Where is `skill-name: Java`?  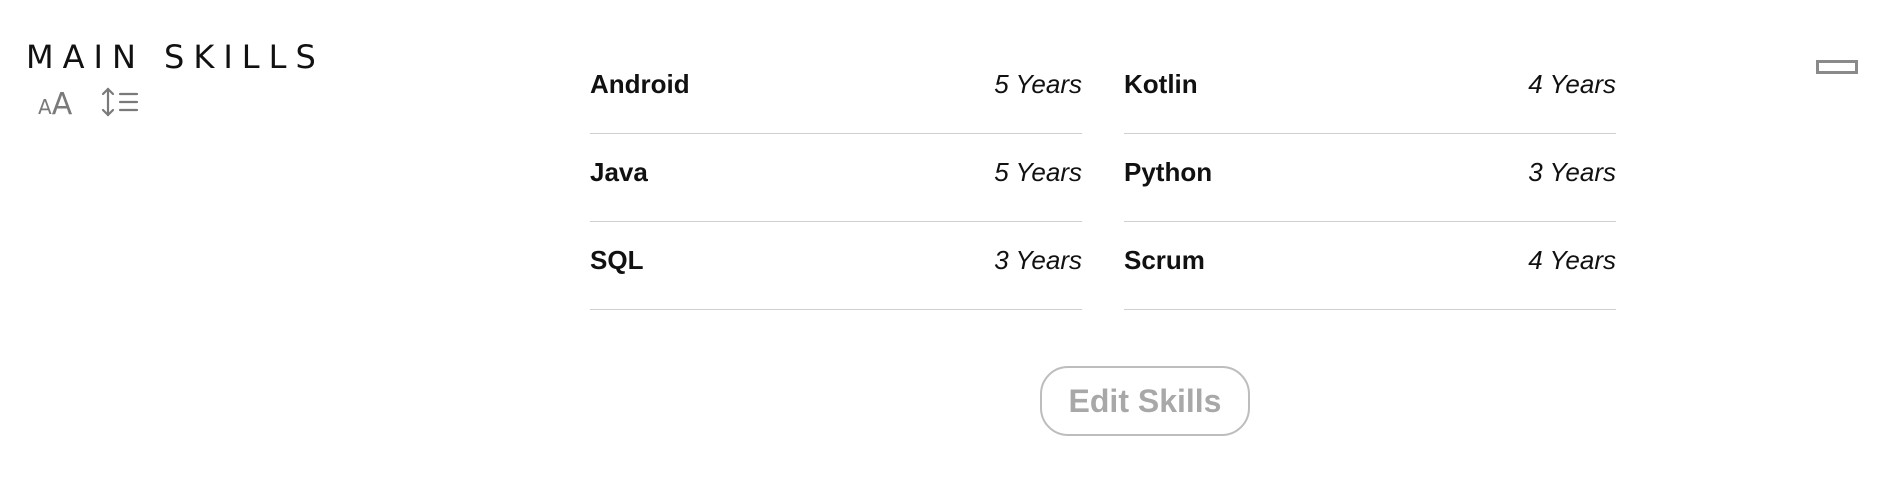
skill-name: Java is located at coordinates (619, 172).